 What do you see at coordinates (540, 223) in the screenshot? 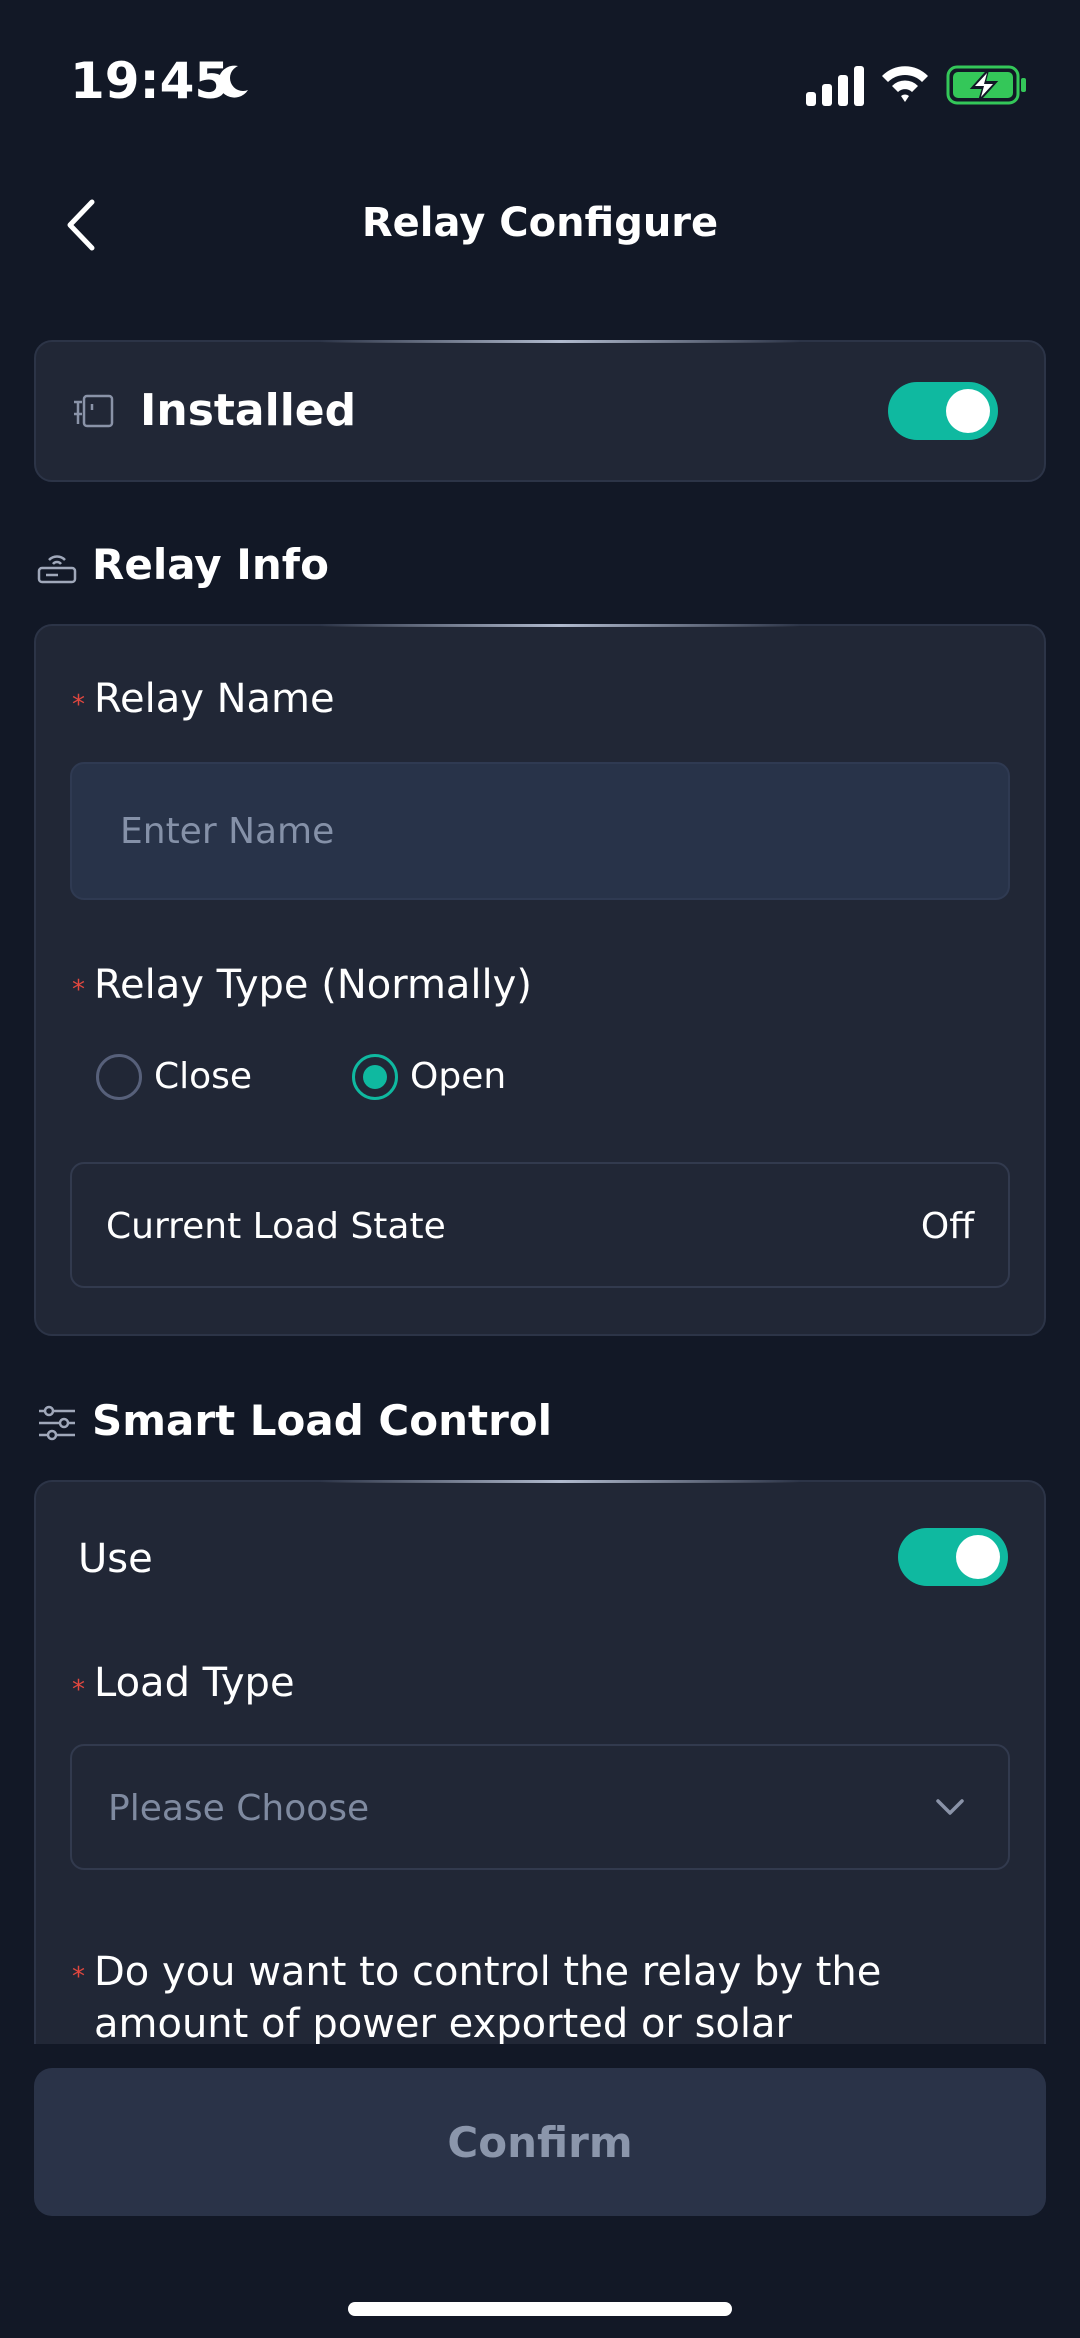
I see `page-title: Relay Configure` at bounding box center [540, 223].